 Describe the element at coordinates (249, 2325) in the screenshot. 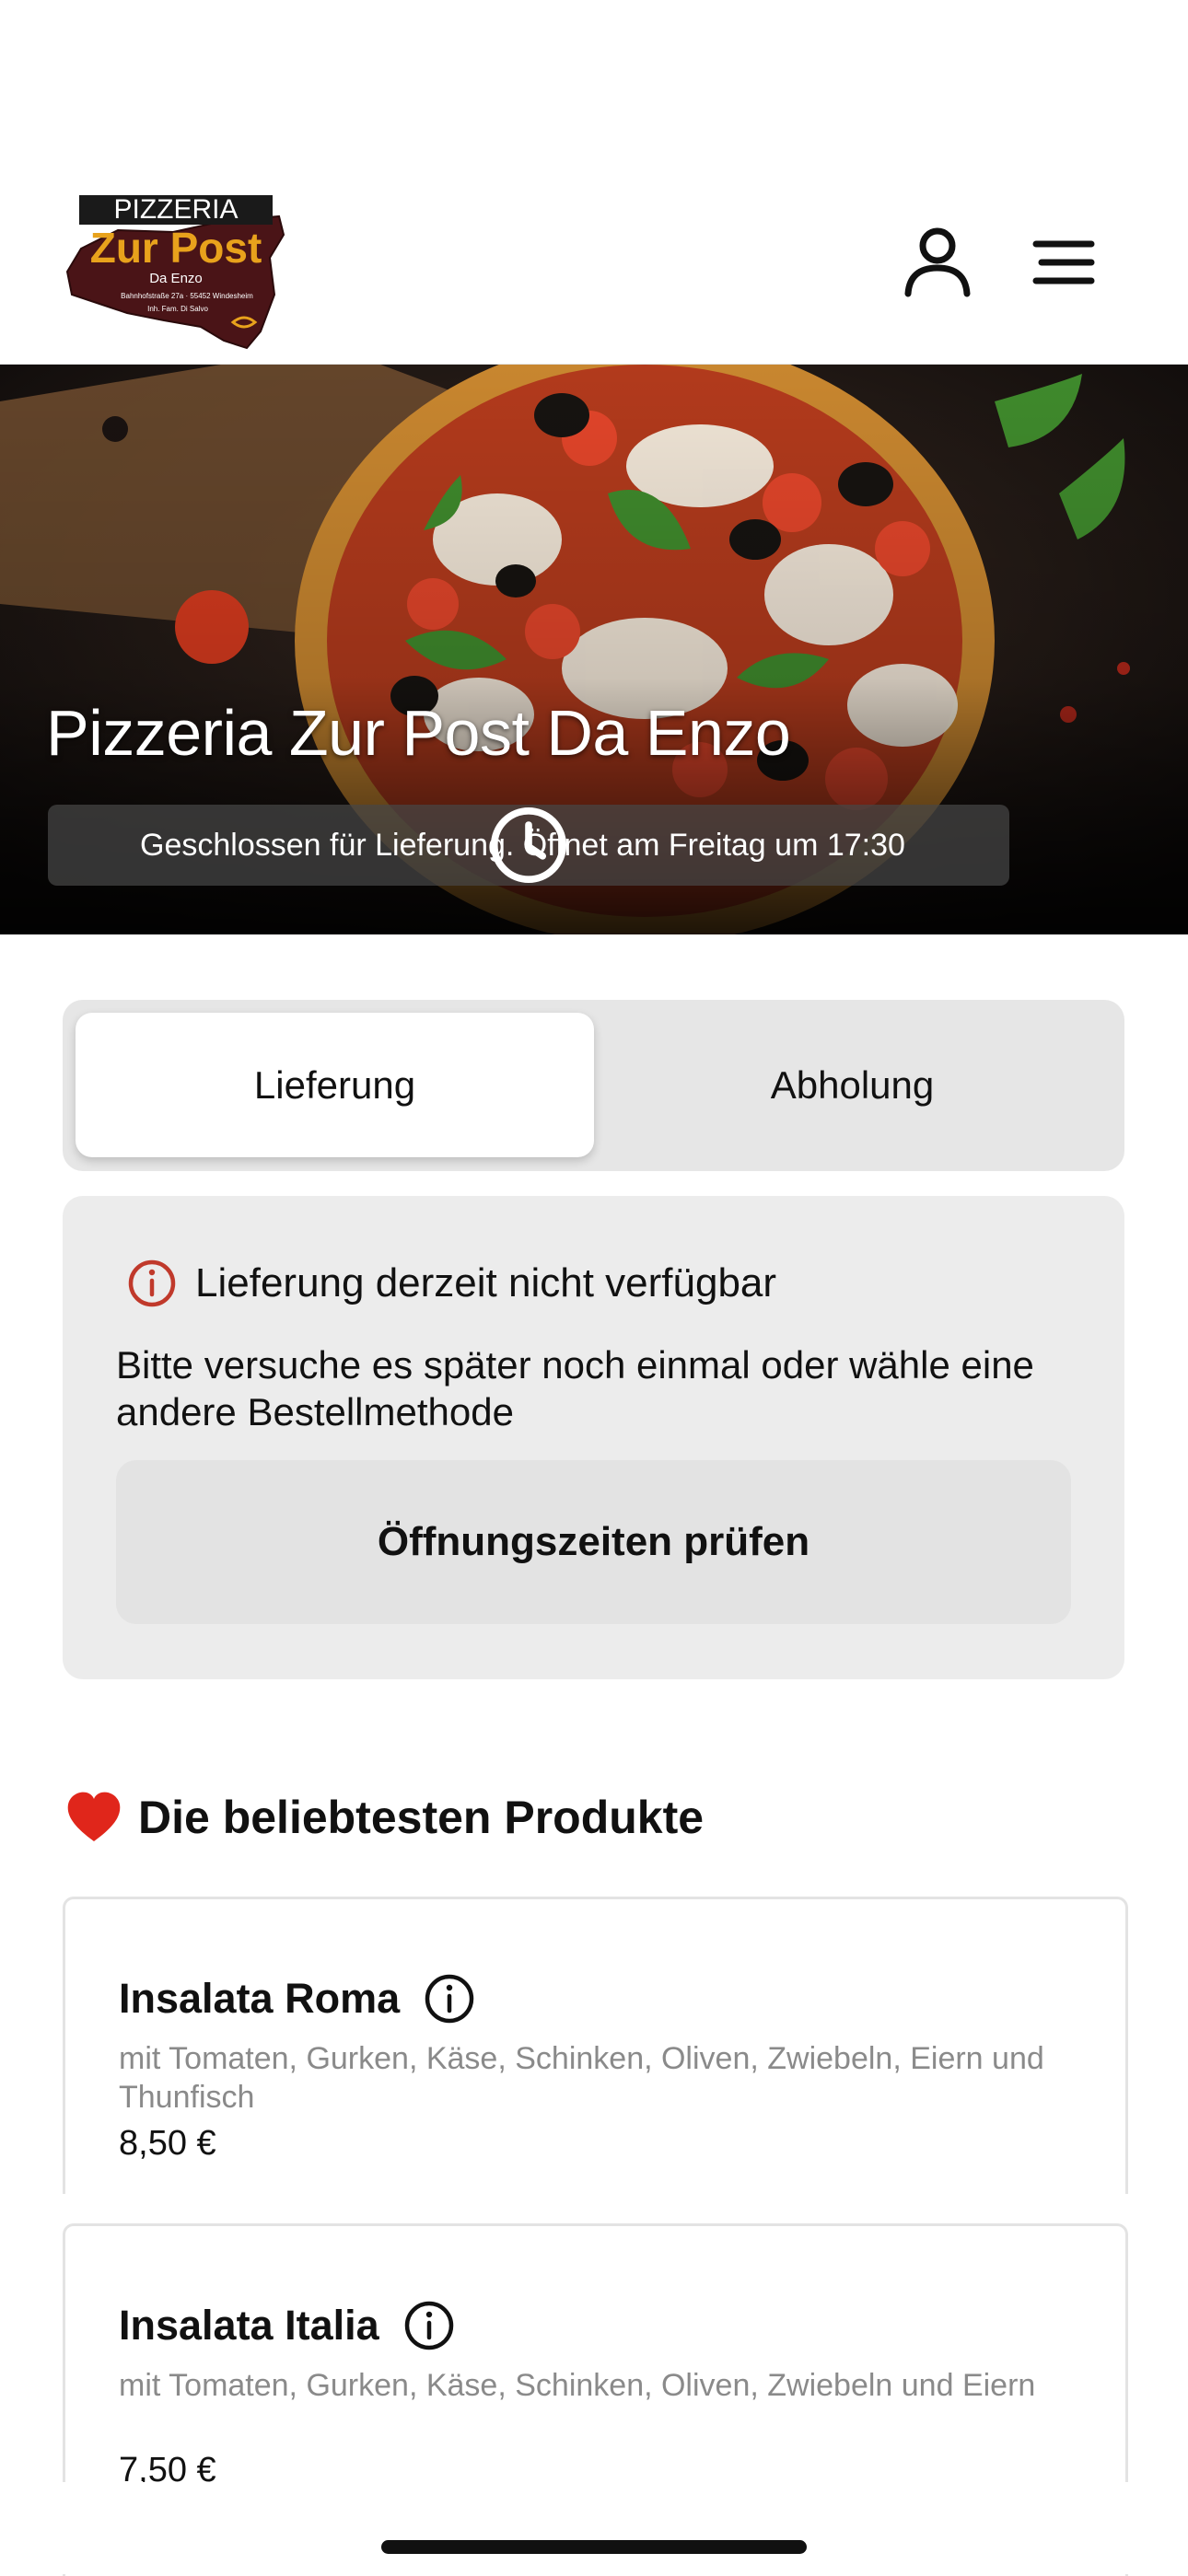

I see `product-name: Insalata Italia` at that location.